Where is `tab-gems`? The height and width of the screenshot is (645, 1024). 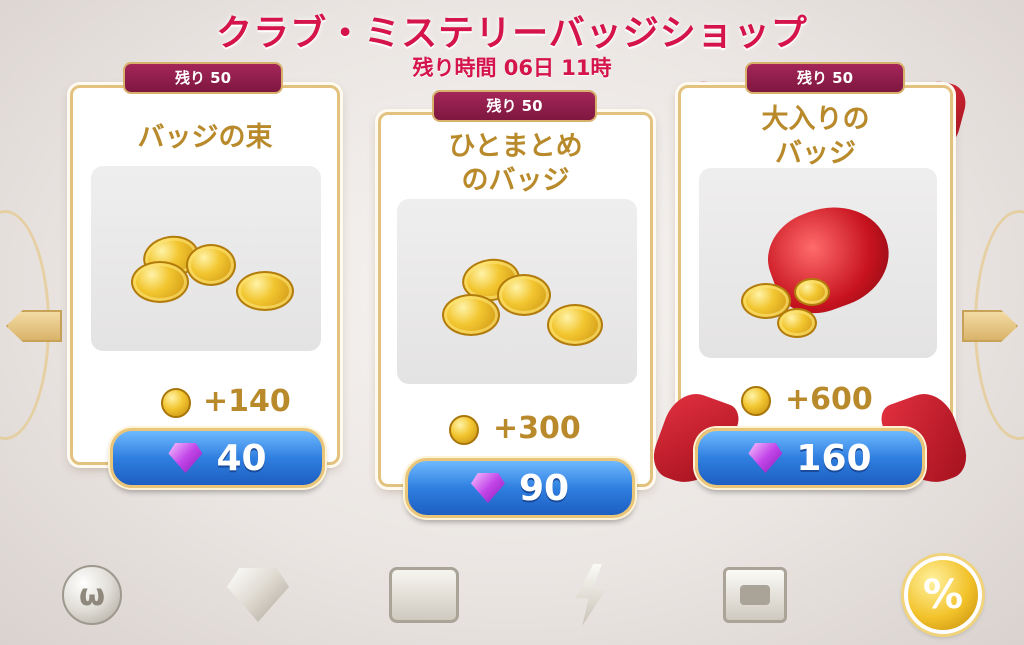
tab-gems is located at coordinates (258, 595).